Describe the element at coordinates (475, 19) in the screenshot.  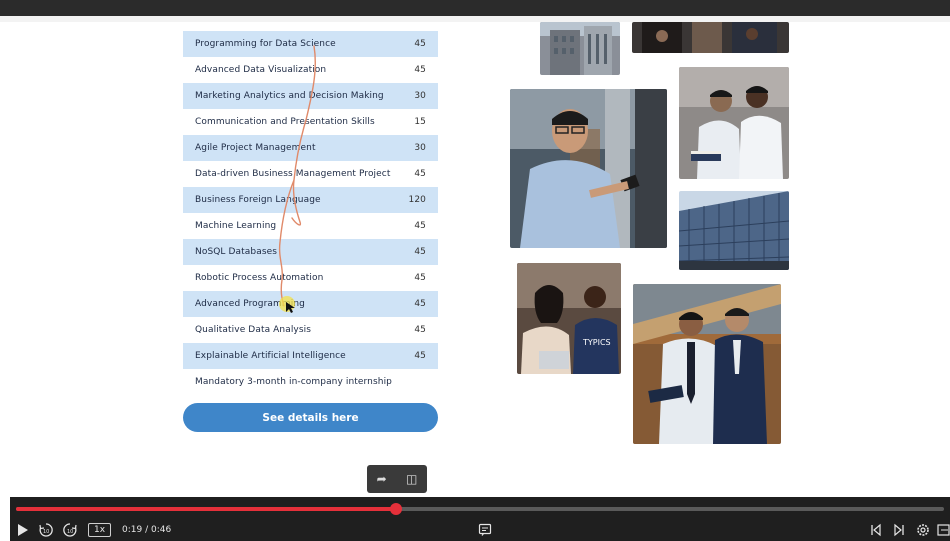
I see `top-strip-gap` at that location.